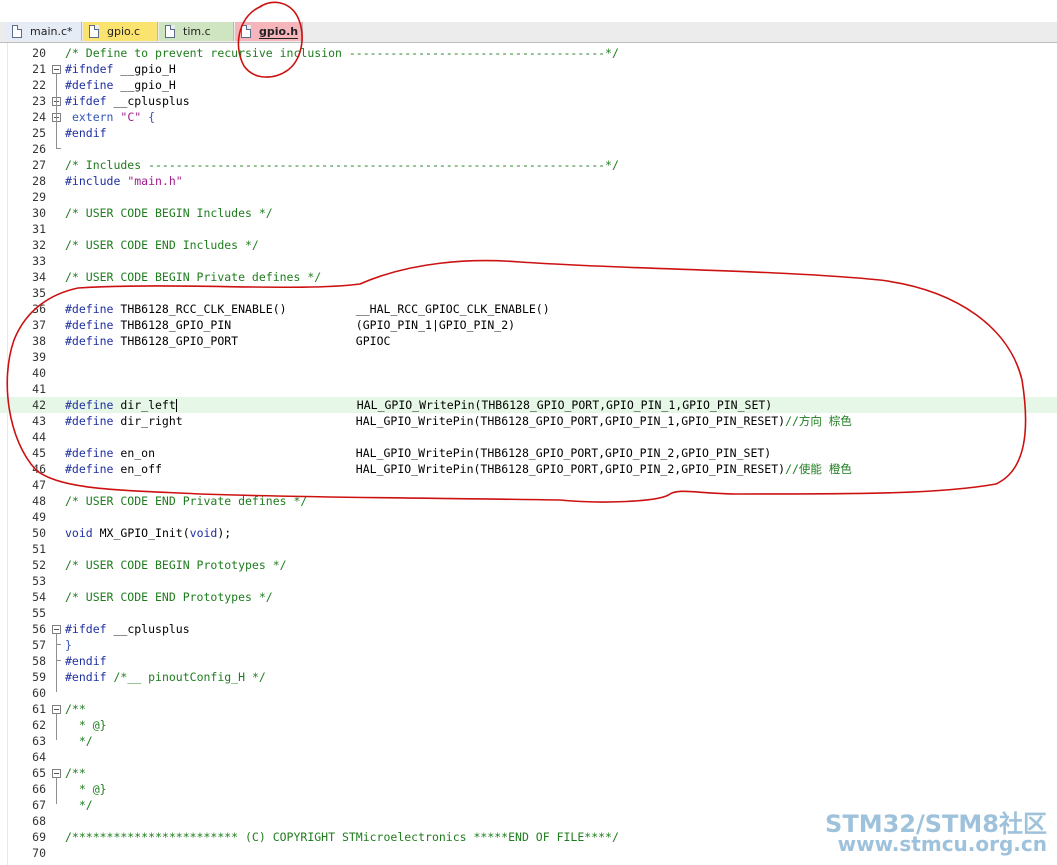  What do you see at coordinates (39, 453) in the screenshot?
I see `line-number: 45` at bounding box center [39, 453].